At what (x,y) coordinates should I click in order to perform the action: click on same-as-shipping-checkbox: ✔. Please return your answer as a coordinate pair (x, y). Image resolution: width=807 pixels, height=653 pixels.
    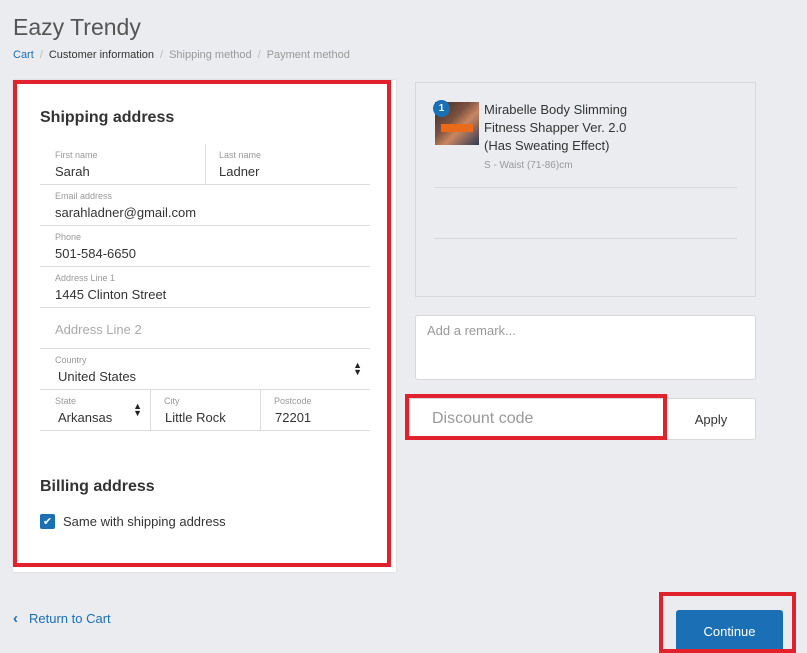
    Looking at the image, I should click on (47, 521).